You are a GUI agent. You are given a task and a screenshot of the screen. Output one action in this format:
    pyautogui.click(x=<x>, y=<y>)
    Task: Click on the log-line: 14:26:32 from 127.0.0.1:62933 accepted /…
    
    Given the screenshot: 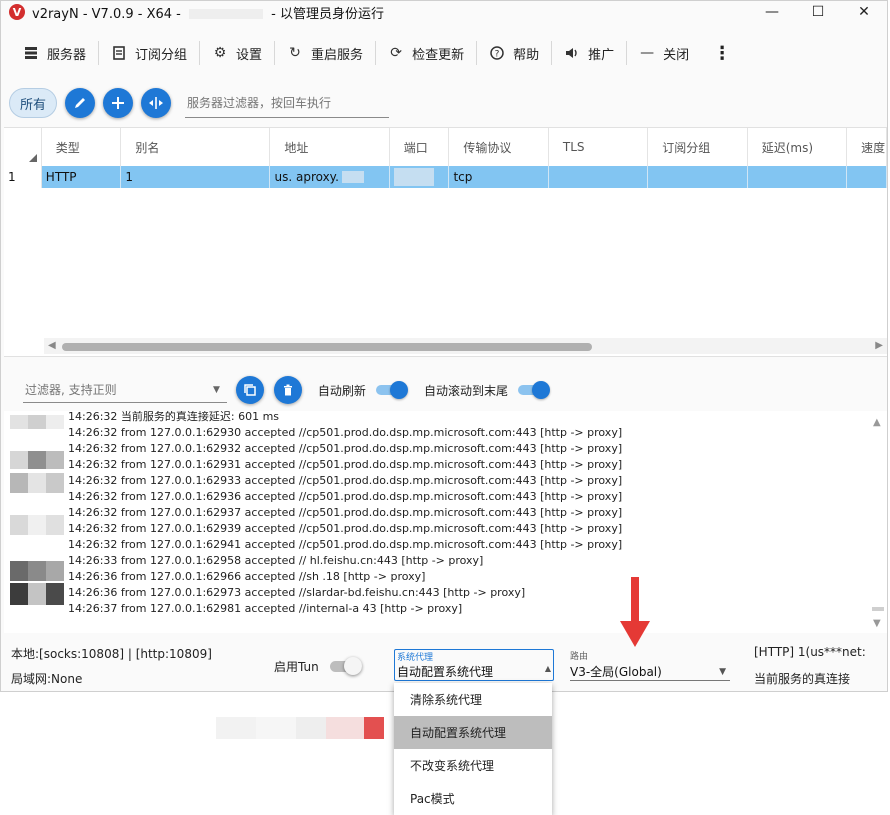 What is the action you would take?
    pyautogui.click(x=345, y=480)
    